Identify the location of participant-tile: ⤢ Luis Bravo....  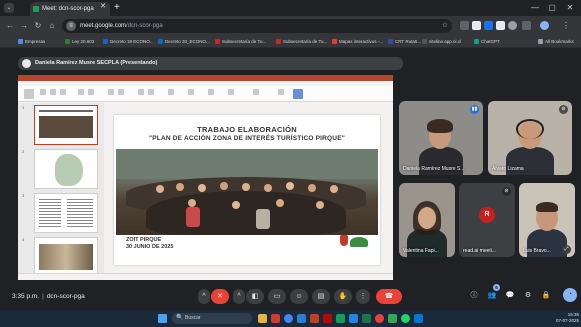
(547, 220).